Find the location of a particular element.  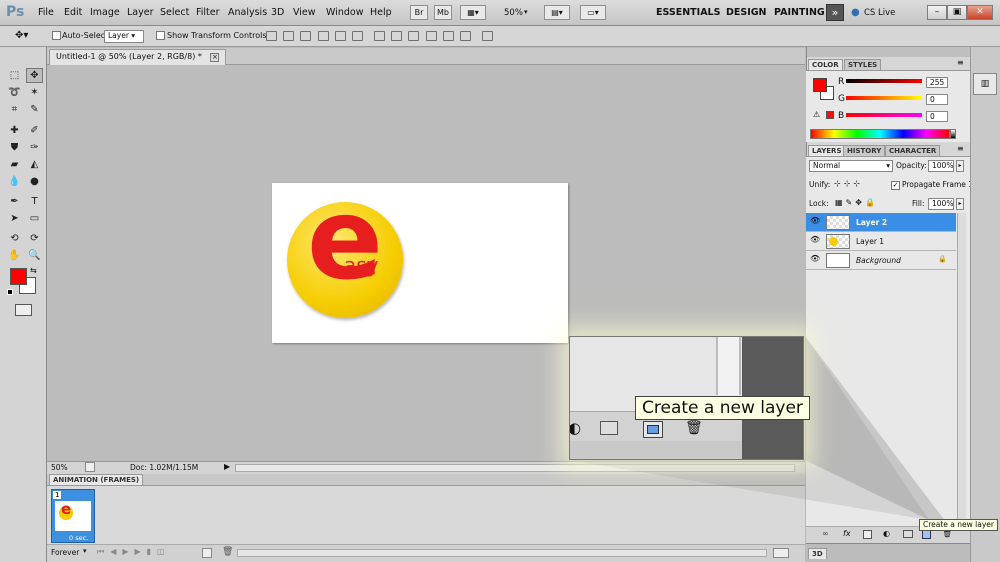

status-menu-icon is located at coordinates (90, 467).